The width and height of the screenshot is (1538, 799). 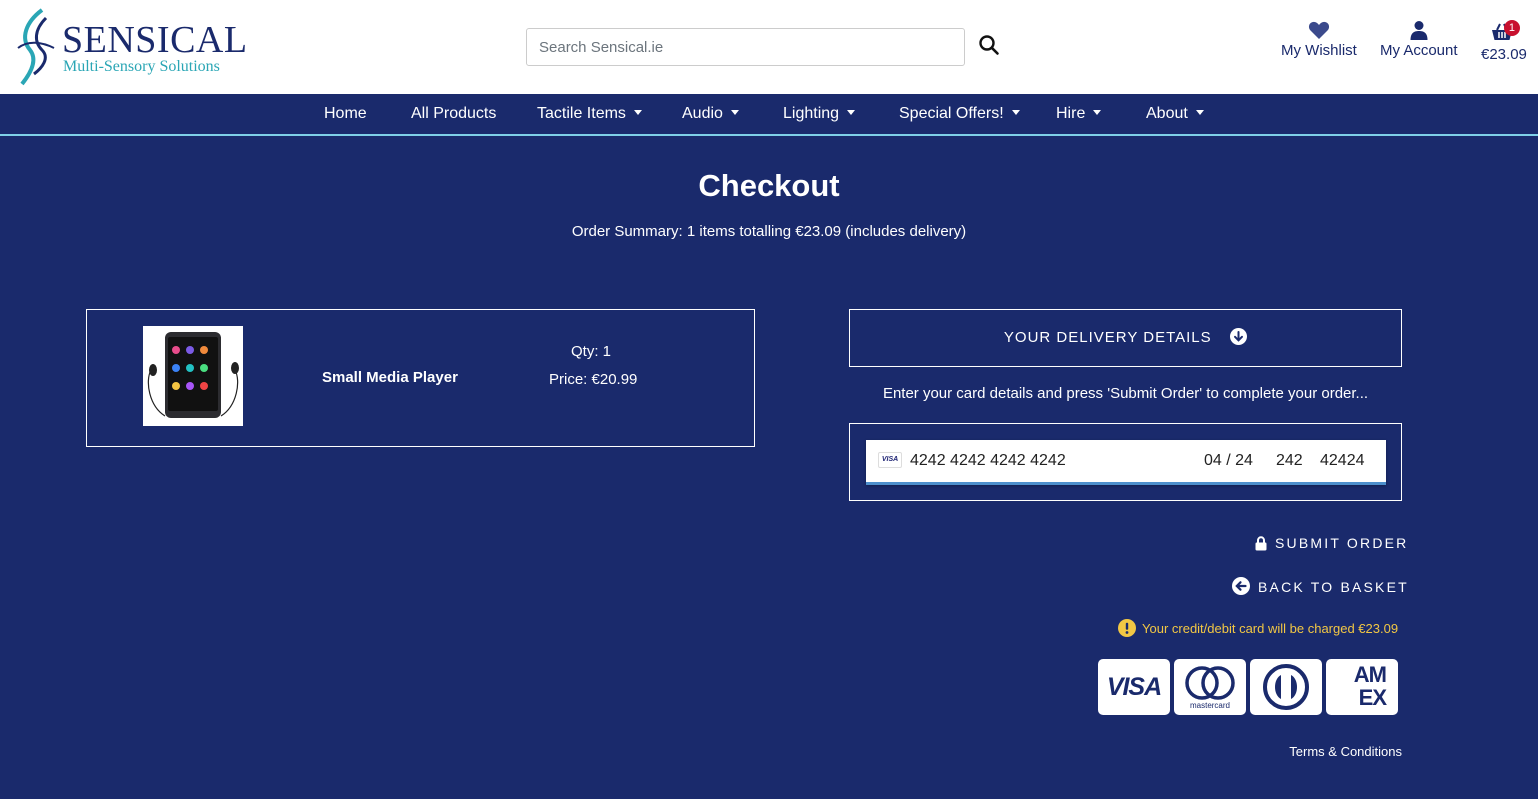 I want to click on search-icon, so click(x=989, y=44).